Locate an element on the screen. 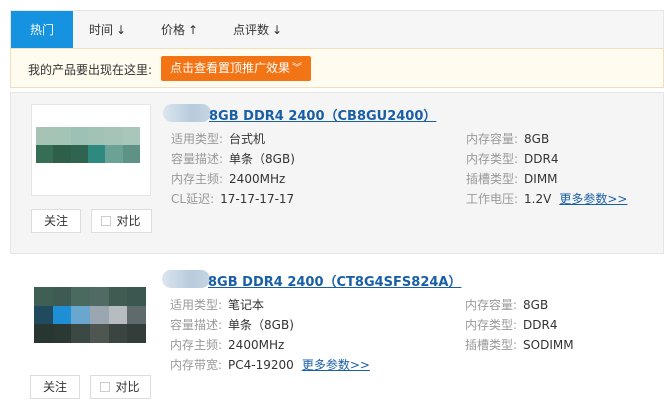  tab-sort-price: 价格 ↑ is located at coordinates (179, 30).